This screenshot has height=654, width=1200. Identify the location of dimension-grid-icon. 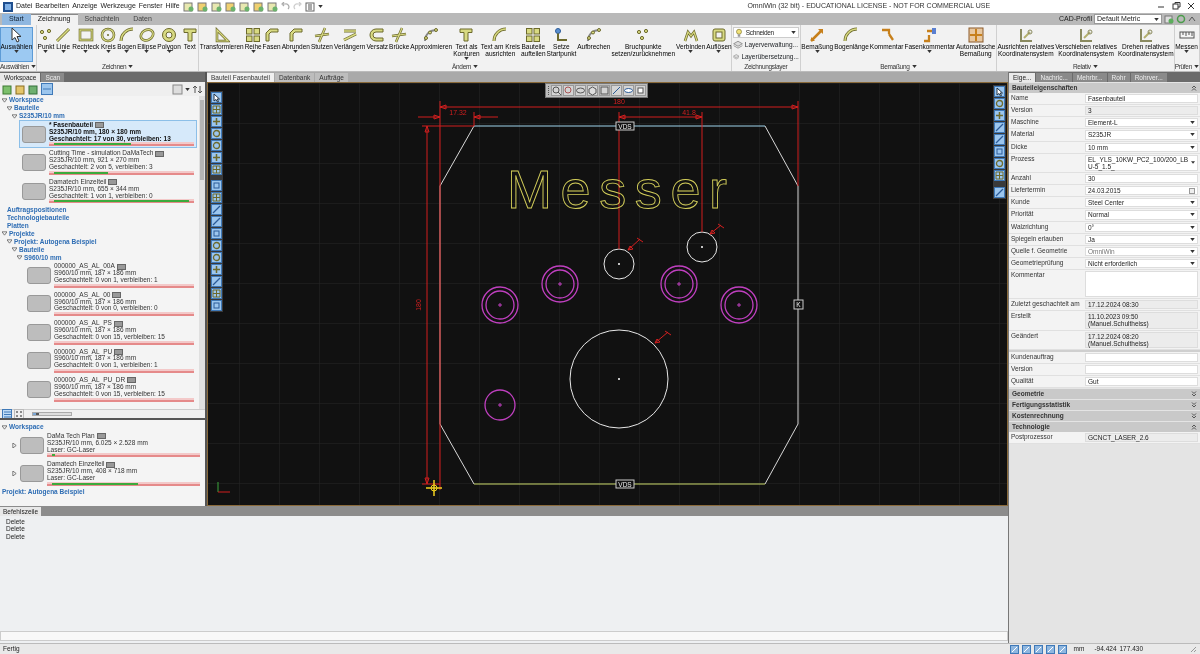
(975, 35).